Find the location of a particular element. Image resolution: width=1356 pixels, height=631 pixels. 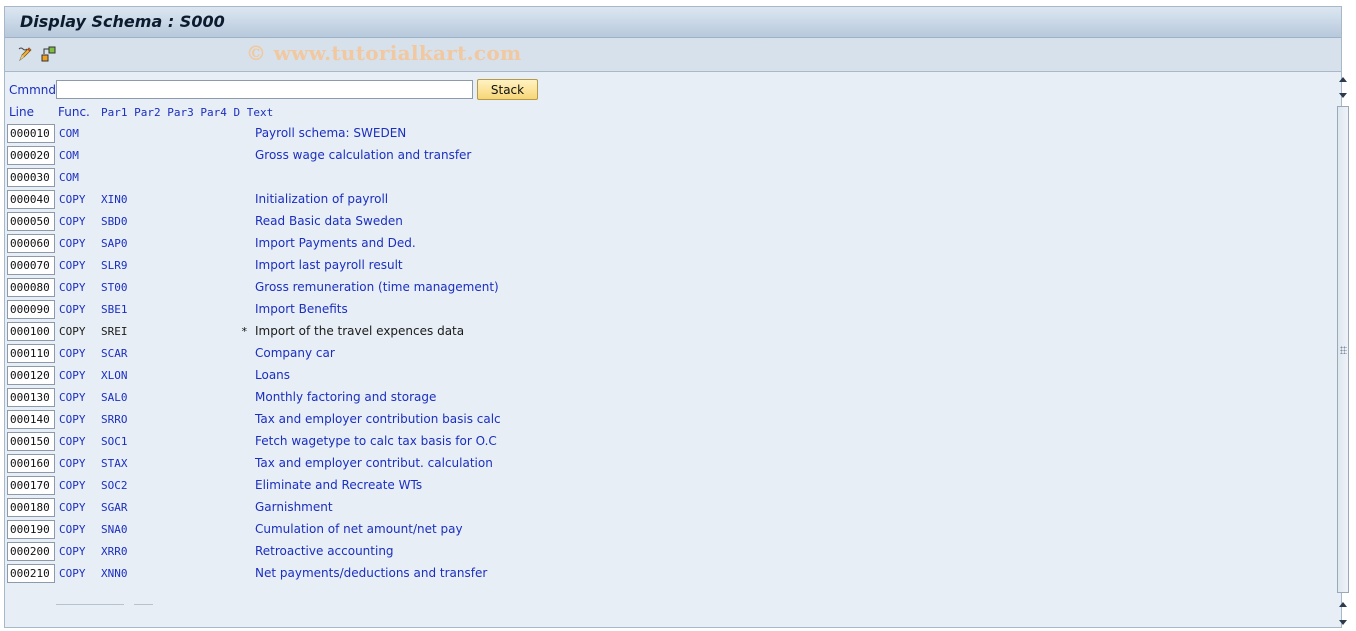

display-change-icon is located at coordinates (25, 54).